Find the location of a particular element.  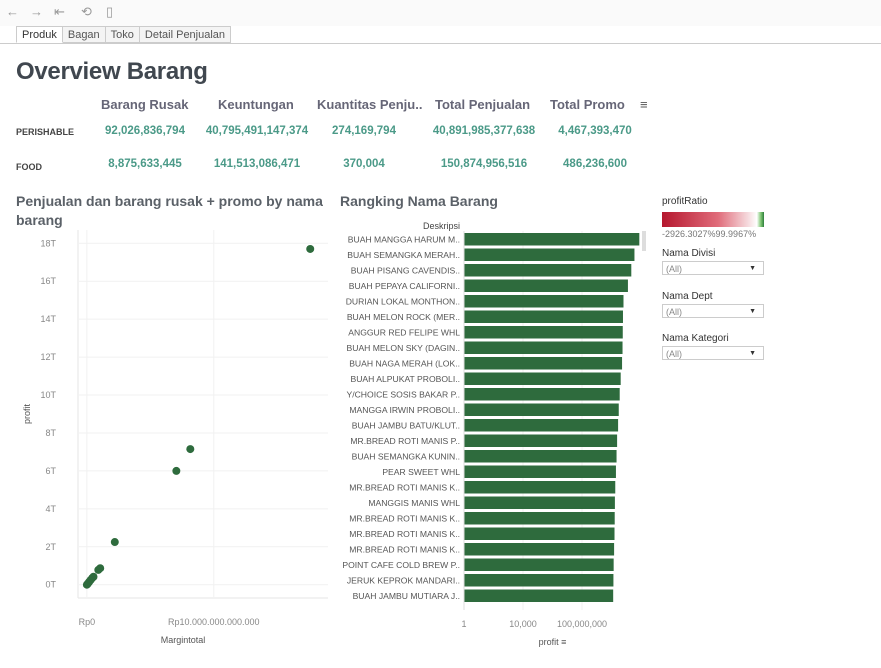

kpi-value: 150,874,956,516 is located at coordinates (484, 164).